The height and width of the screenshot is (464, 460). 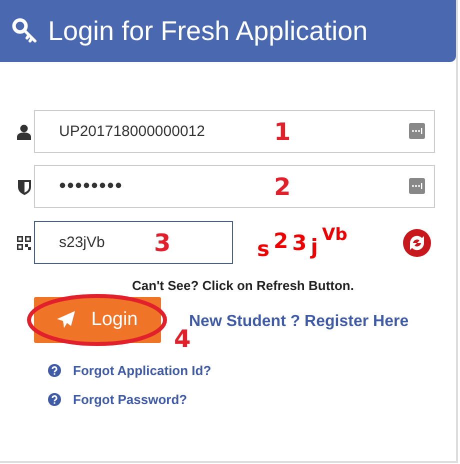 What do you see at coordinates (130, 399) in the screenshot?
I see `help-link: Forgot Password?` at bounding box center [130, 399].